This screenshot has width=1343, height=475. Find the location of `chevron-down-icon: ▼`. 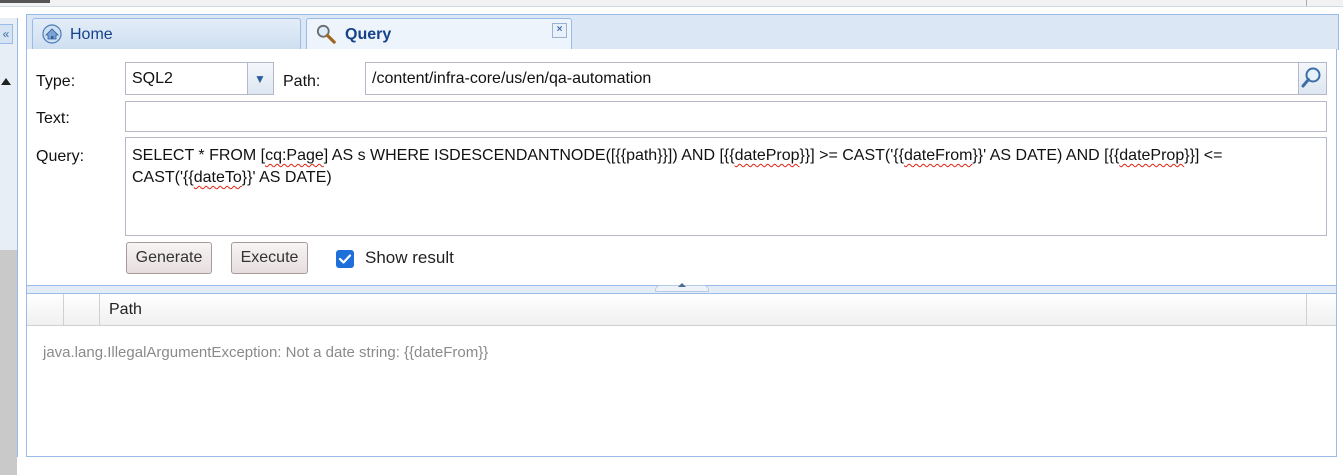

chevron-down-icon: ▼ is located at coordinates (260, 79).